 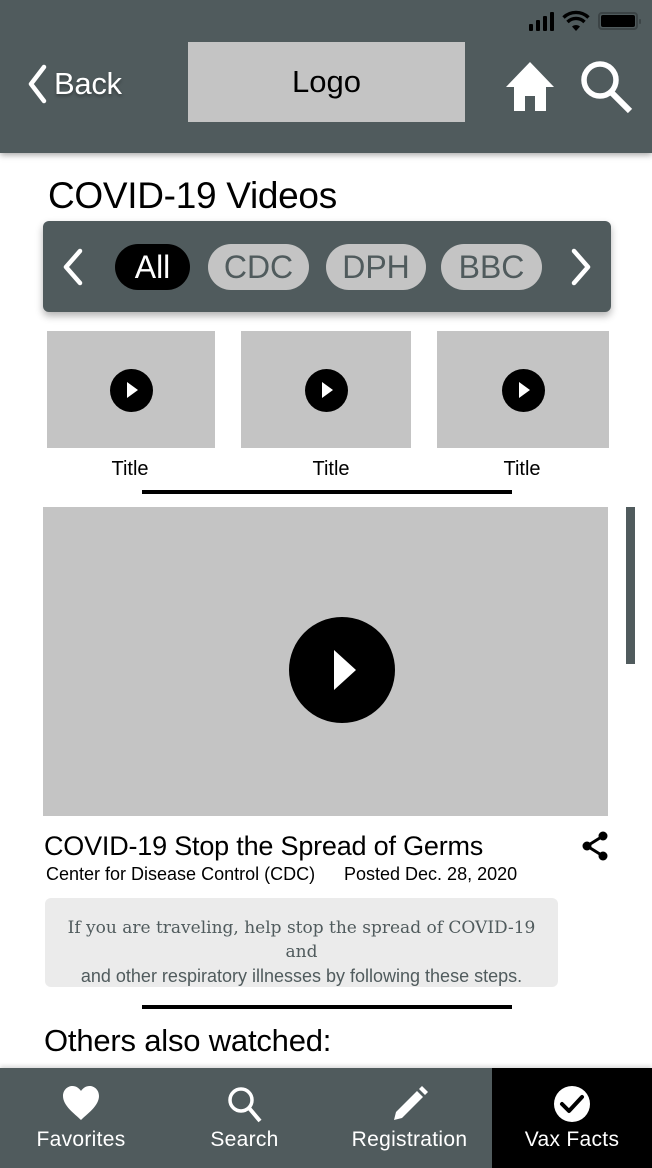 What do you see at coordinates (88, 83) in the screenshot?
I see `back-label: Back` at bounding box center [88, 83].